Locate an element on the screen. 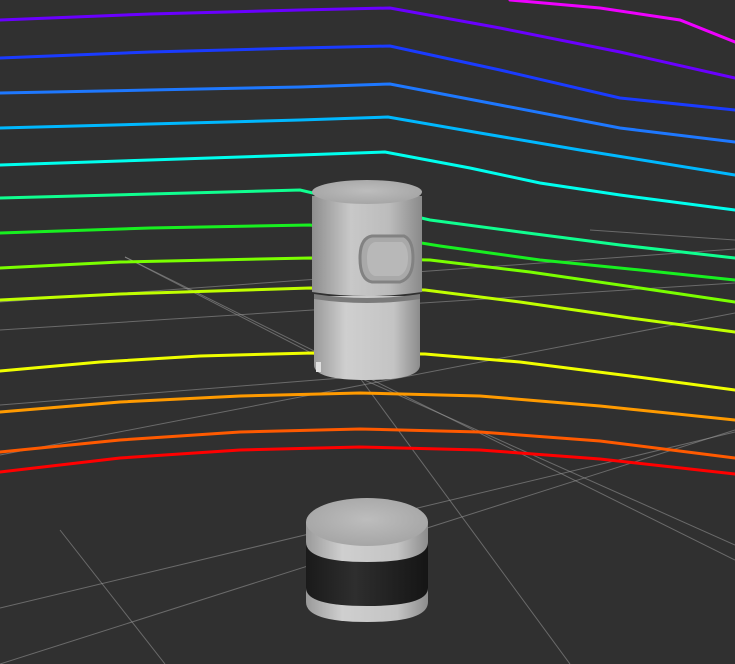  scan-ring-violet is located at coordinates (367, 43).